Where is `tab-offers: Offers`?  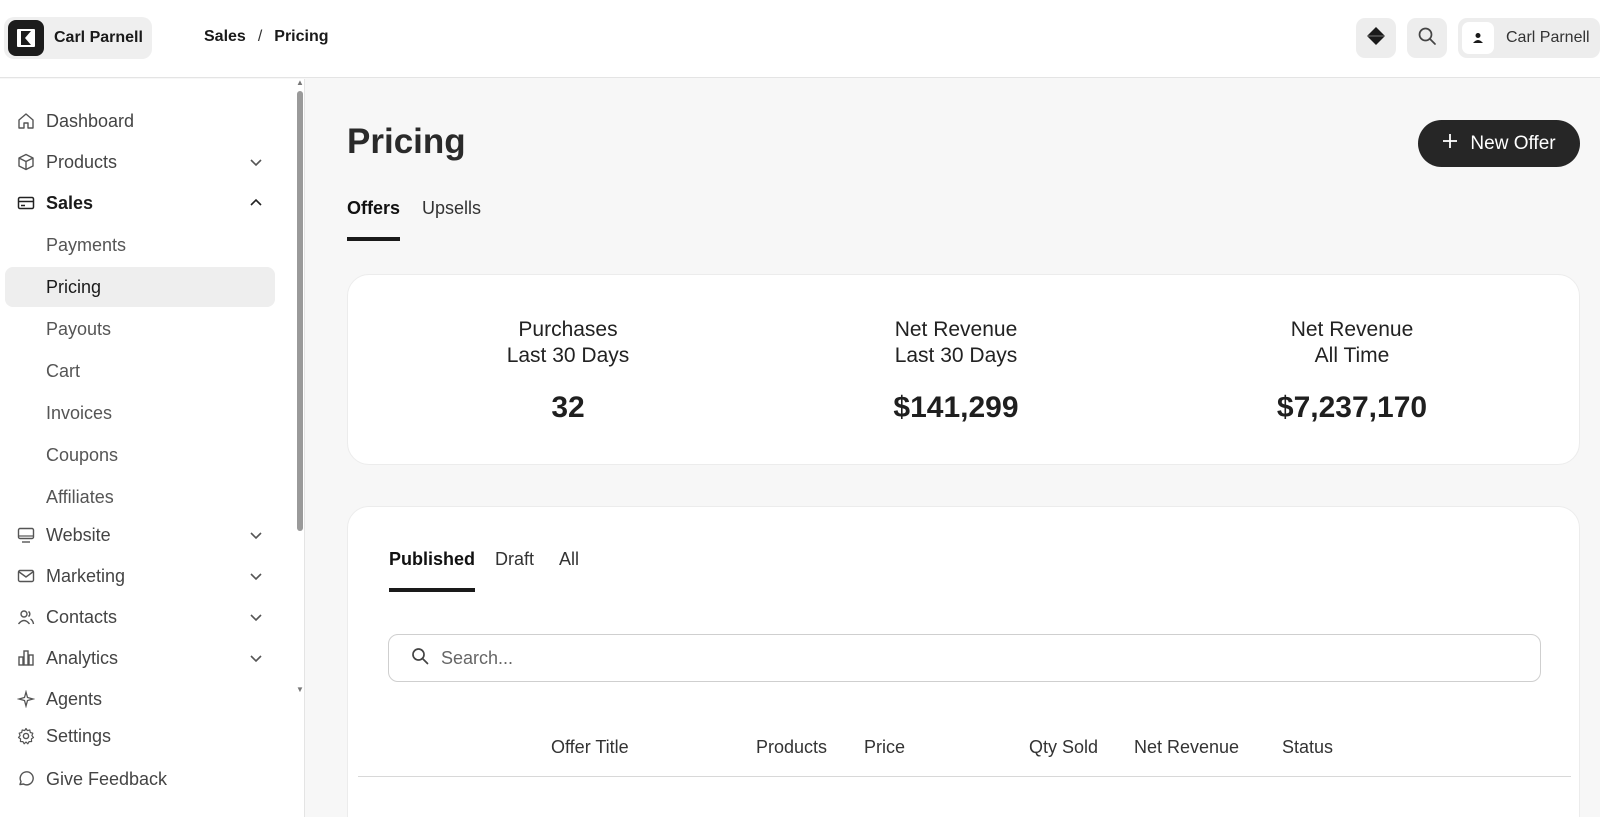 tab-offers: Offers is located at coordinates (374, 219).